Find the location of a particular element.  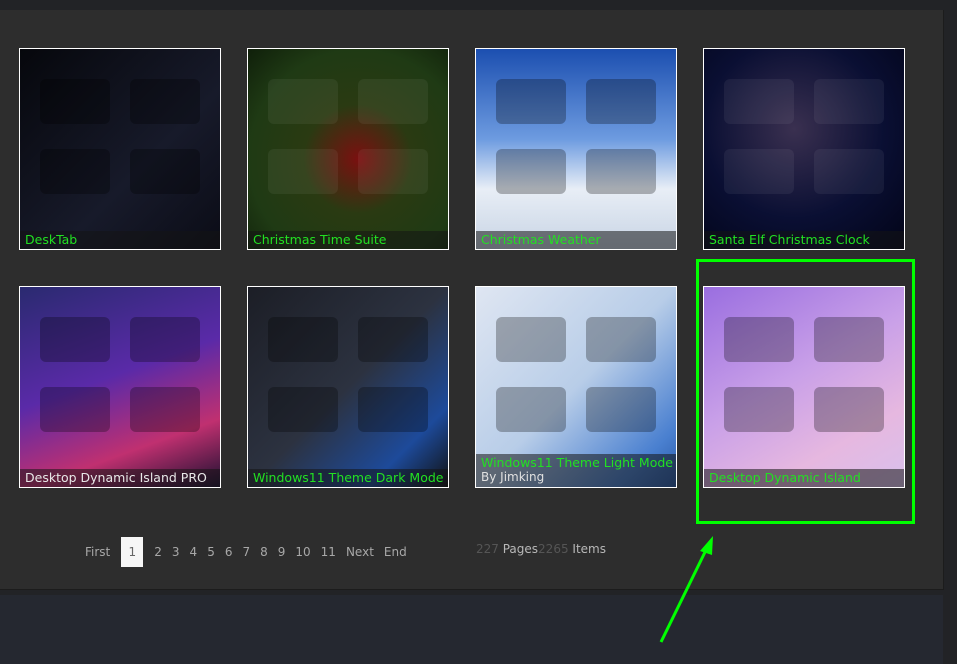

gallery-item: Desktop Dynamic Island PRO is located at coordinates (120, 387).